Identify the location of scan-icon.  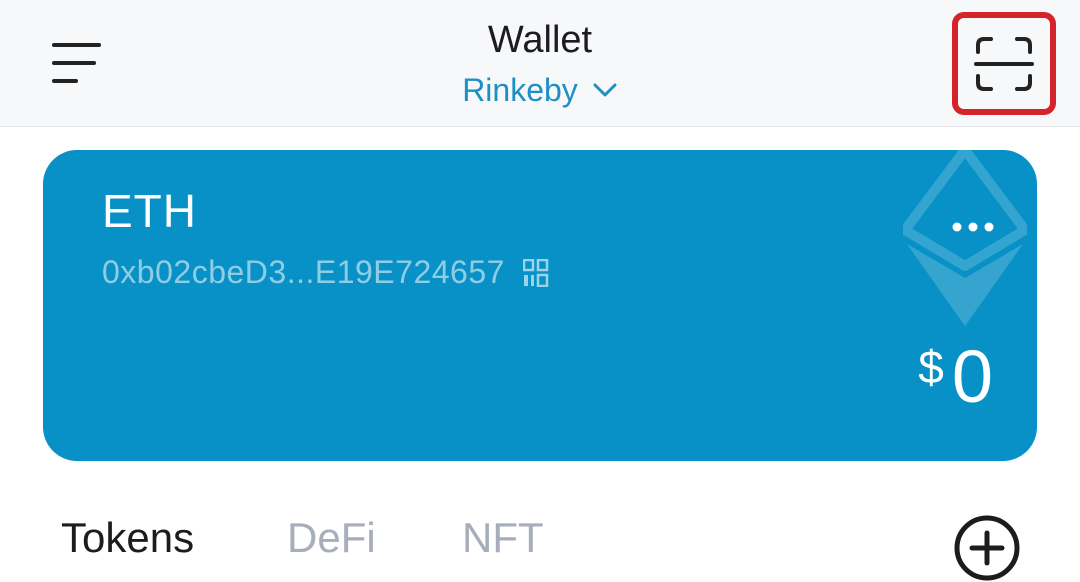
(1004, 63).